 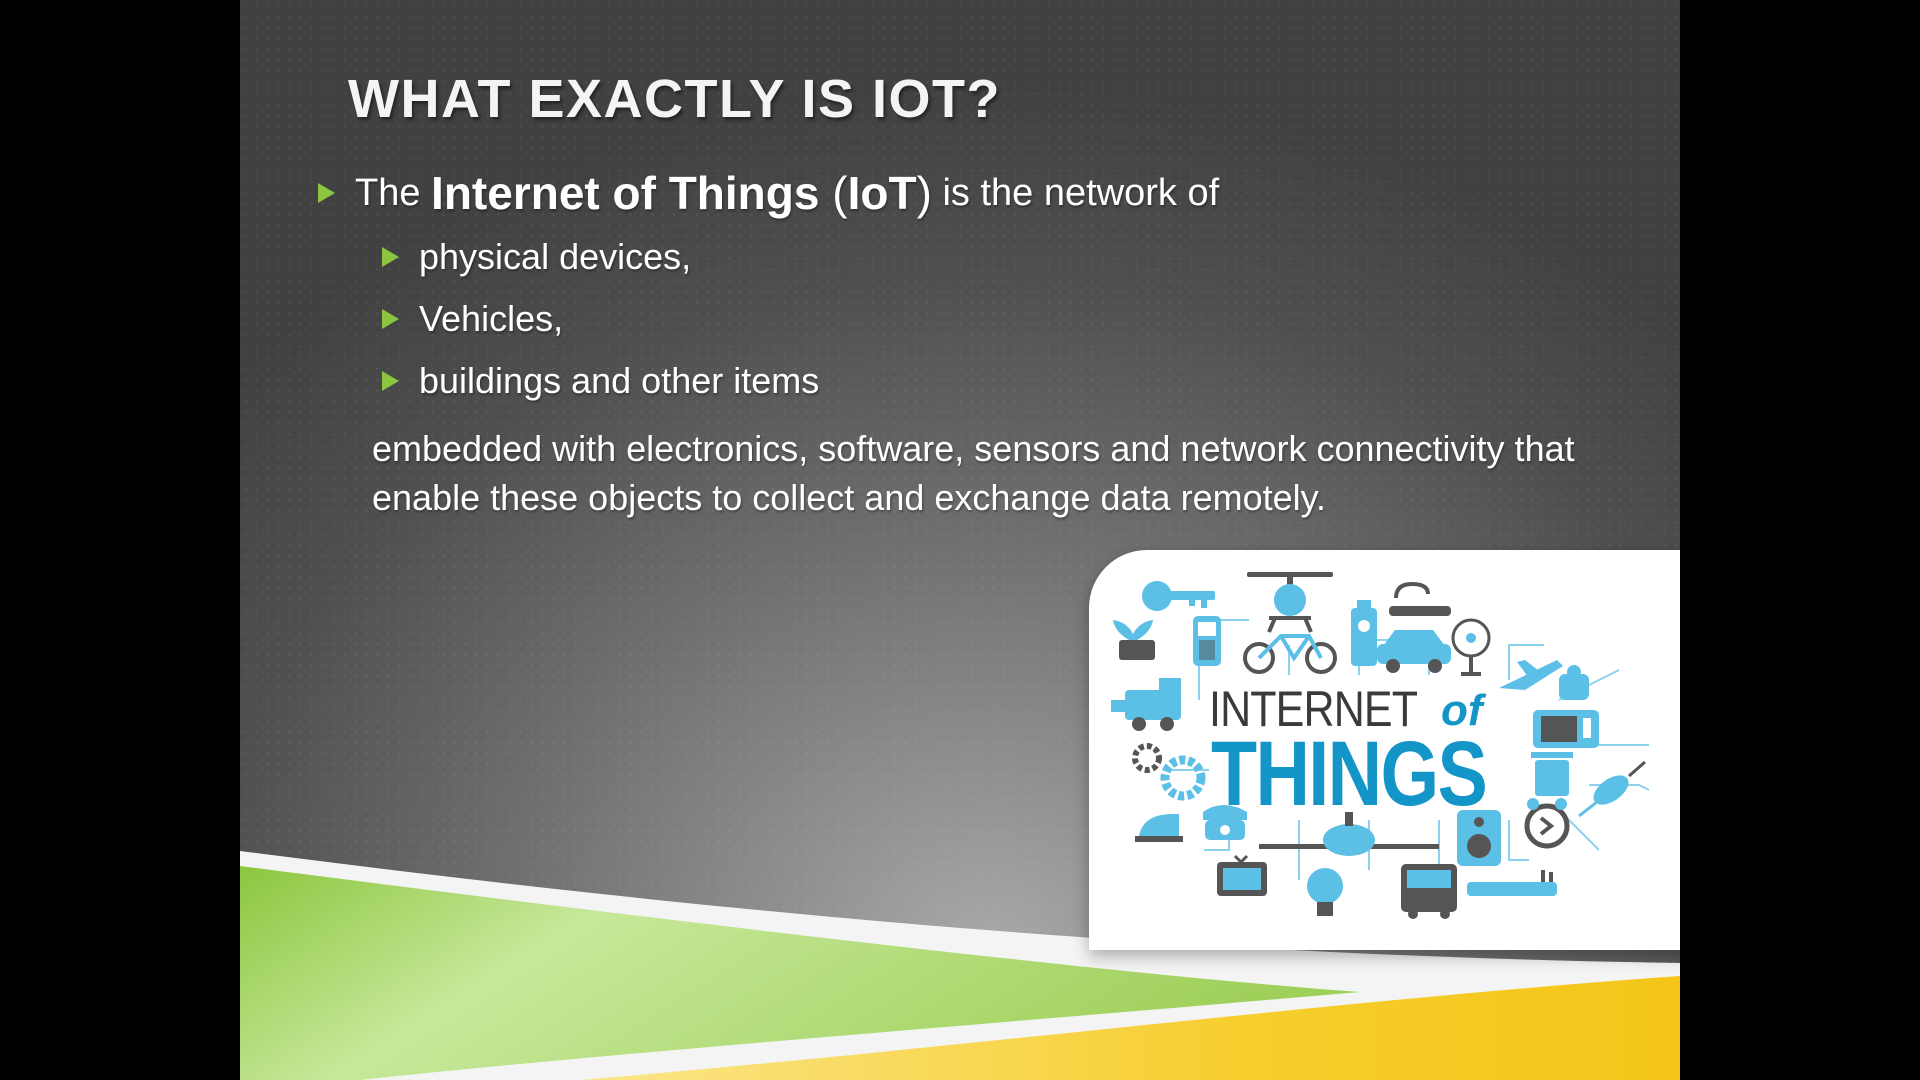 I want to click on intro-prefix: The, so click(x=393, y=192).